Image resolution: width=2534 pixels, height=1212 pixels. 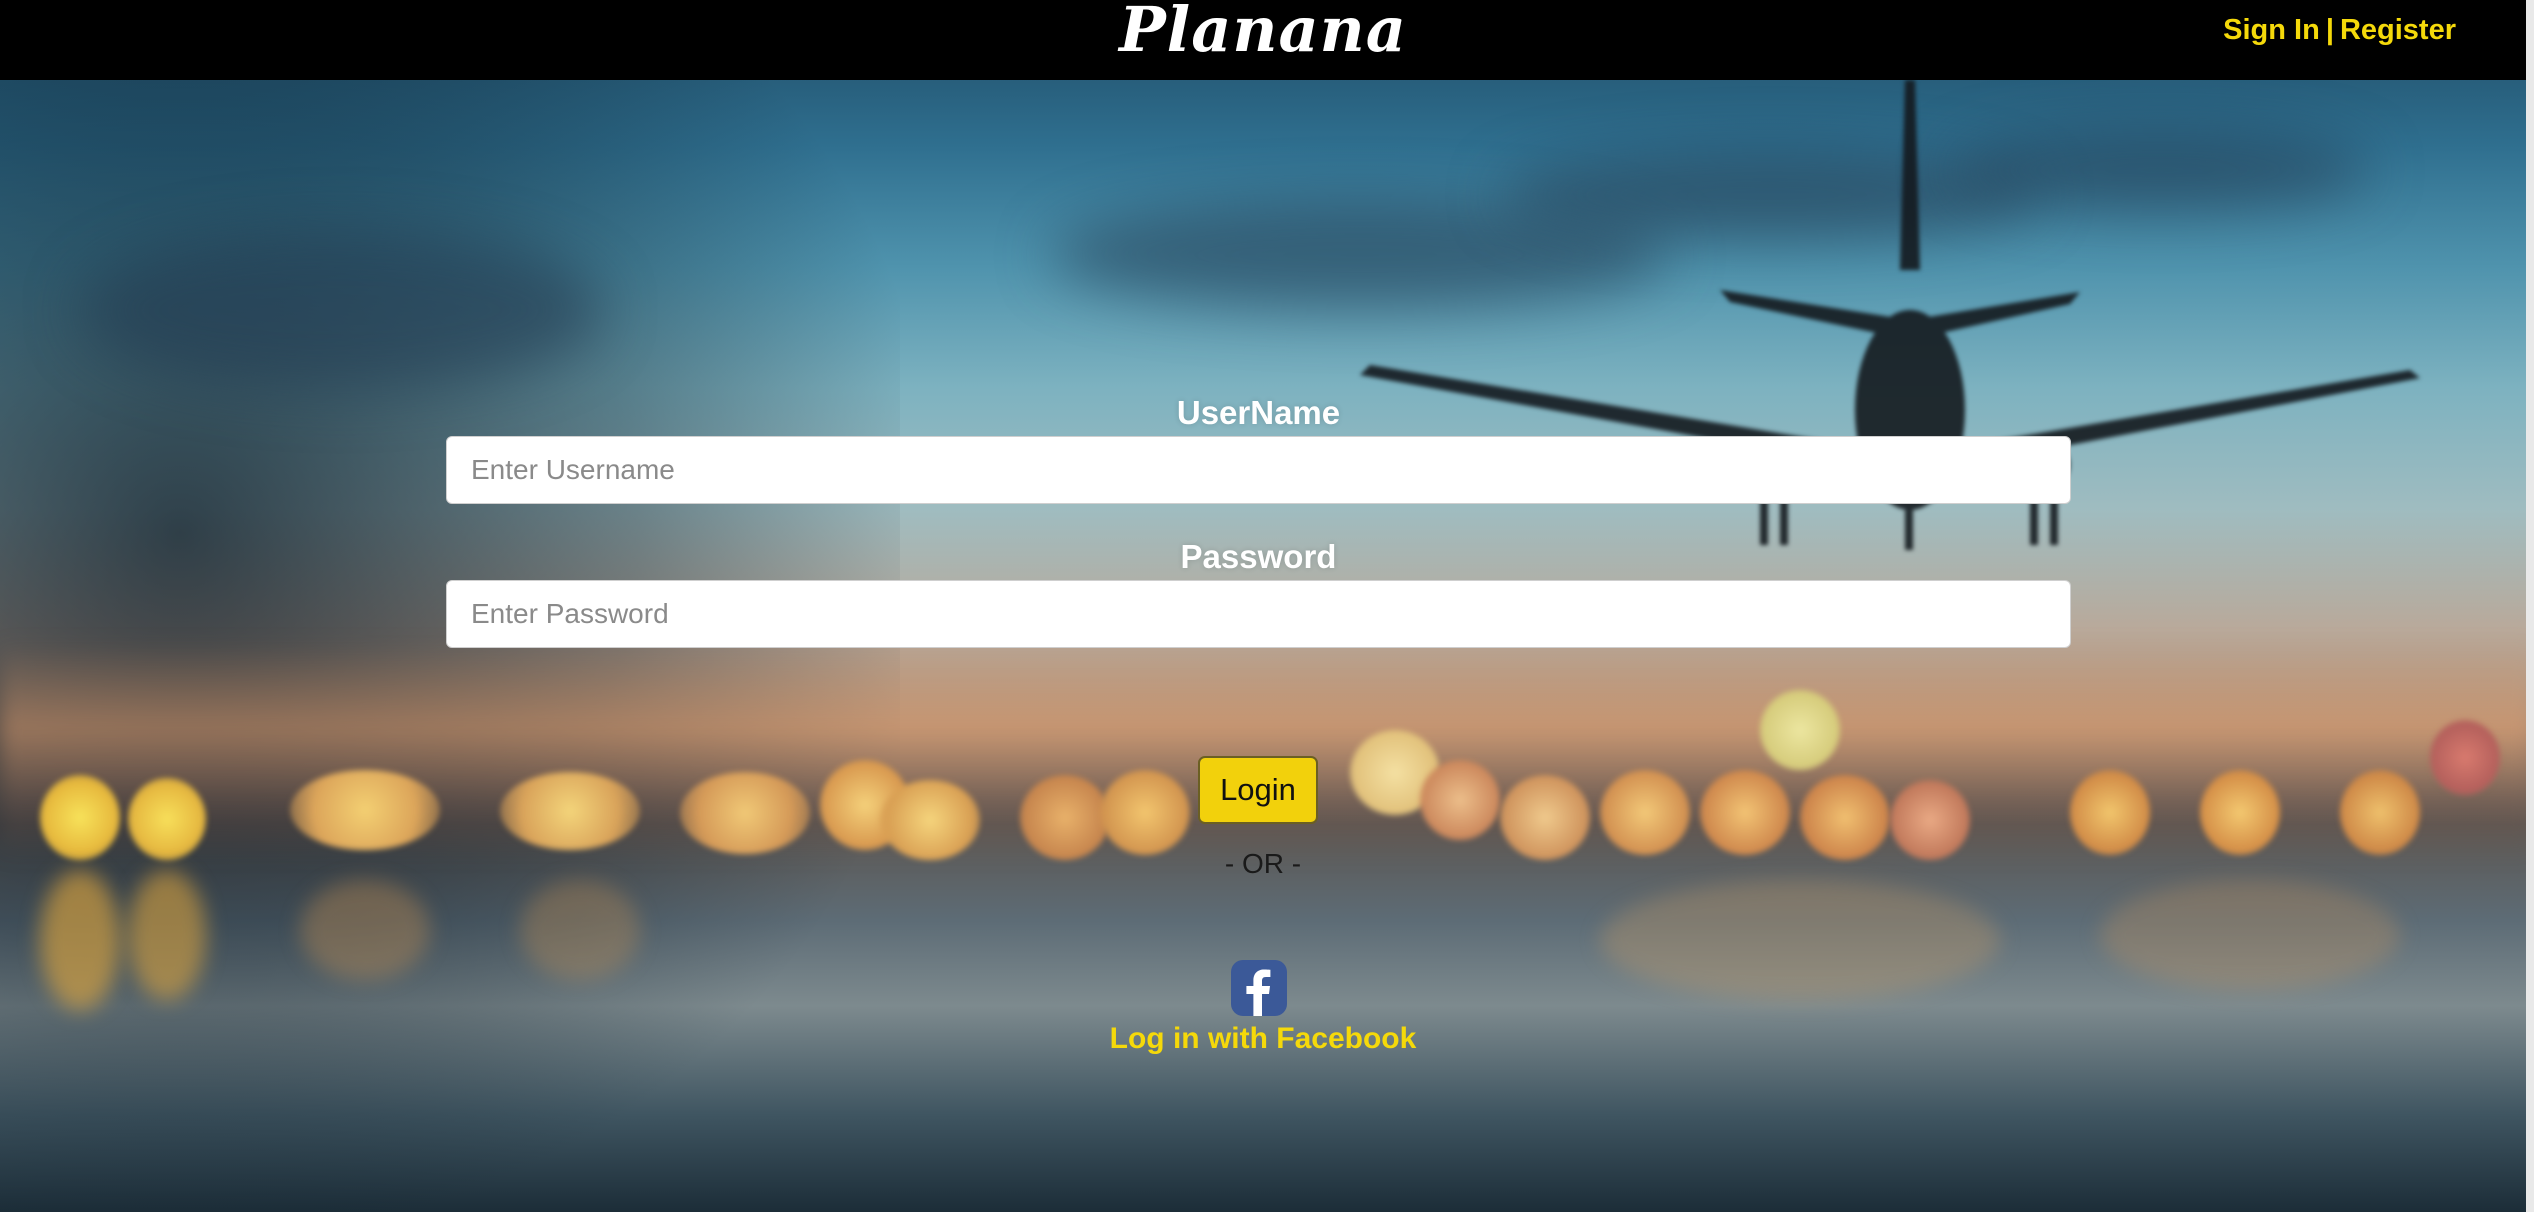 I want to click on brand-logo: Planana, so click(x=1263, y=40).